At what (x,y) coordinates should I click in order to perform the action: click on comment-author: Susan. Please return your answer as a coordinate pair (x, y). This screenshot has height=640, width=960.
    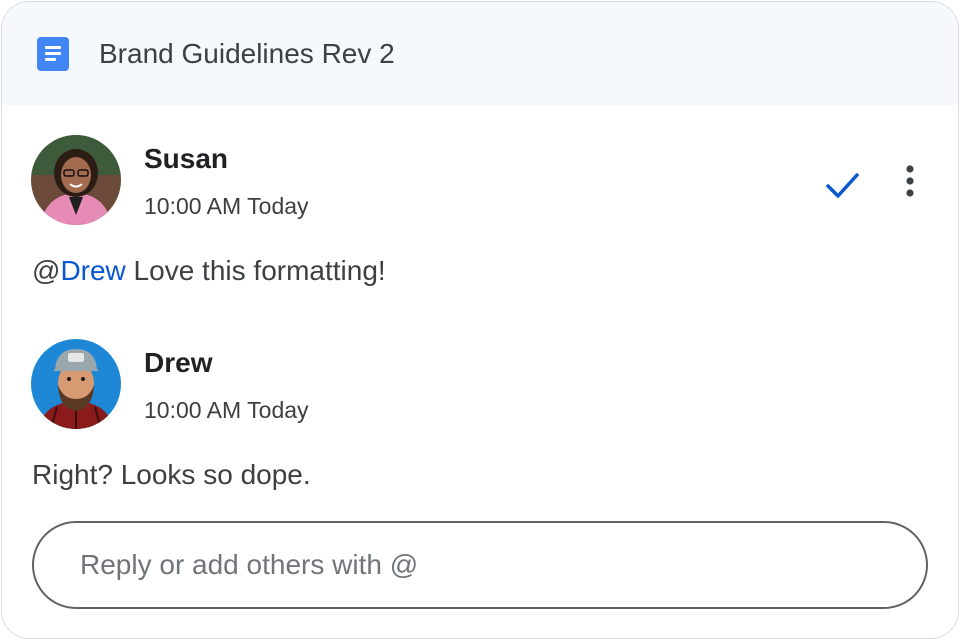
    Looking at the image, I should click on (186, 158).